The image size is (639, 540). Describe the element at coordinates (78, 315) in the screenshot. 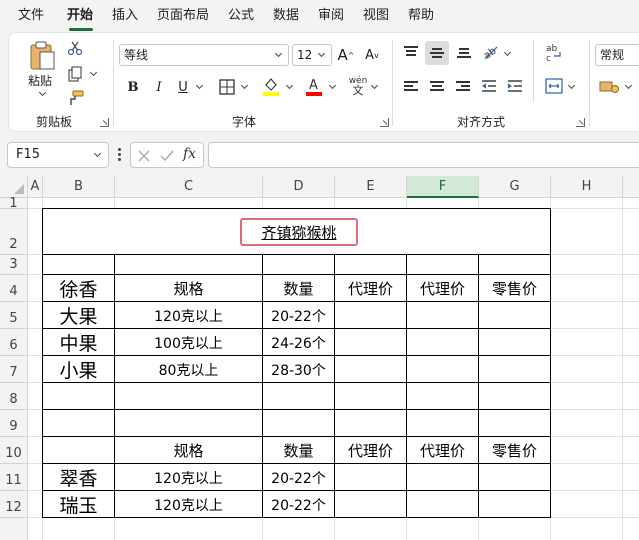

I see `cell-b5: 大果` at that location.